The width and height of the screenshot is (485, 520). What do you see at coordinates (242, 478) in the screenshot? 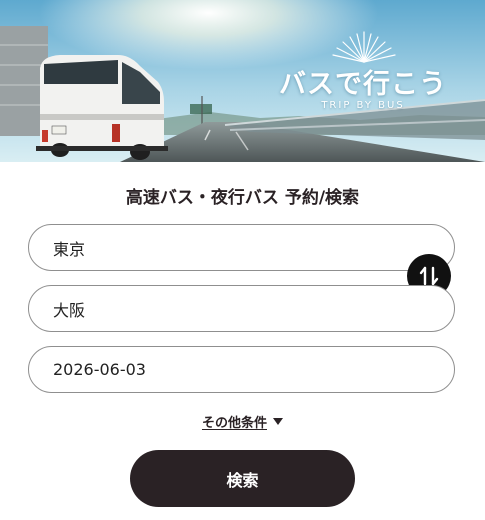
I see `search-button: 検索` at bounding box center [242, 478].